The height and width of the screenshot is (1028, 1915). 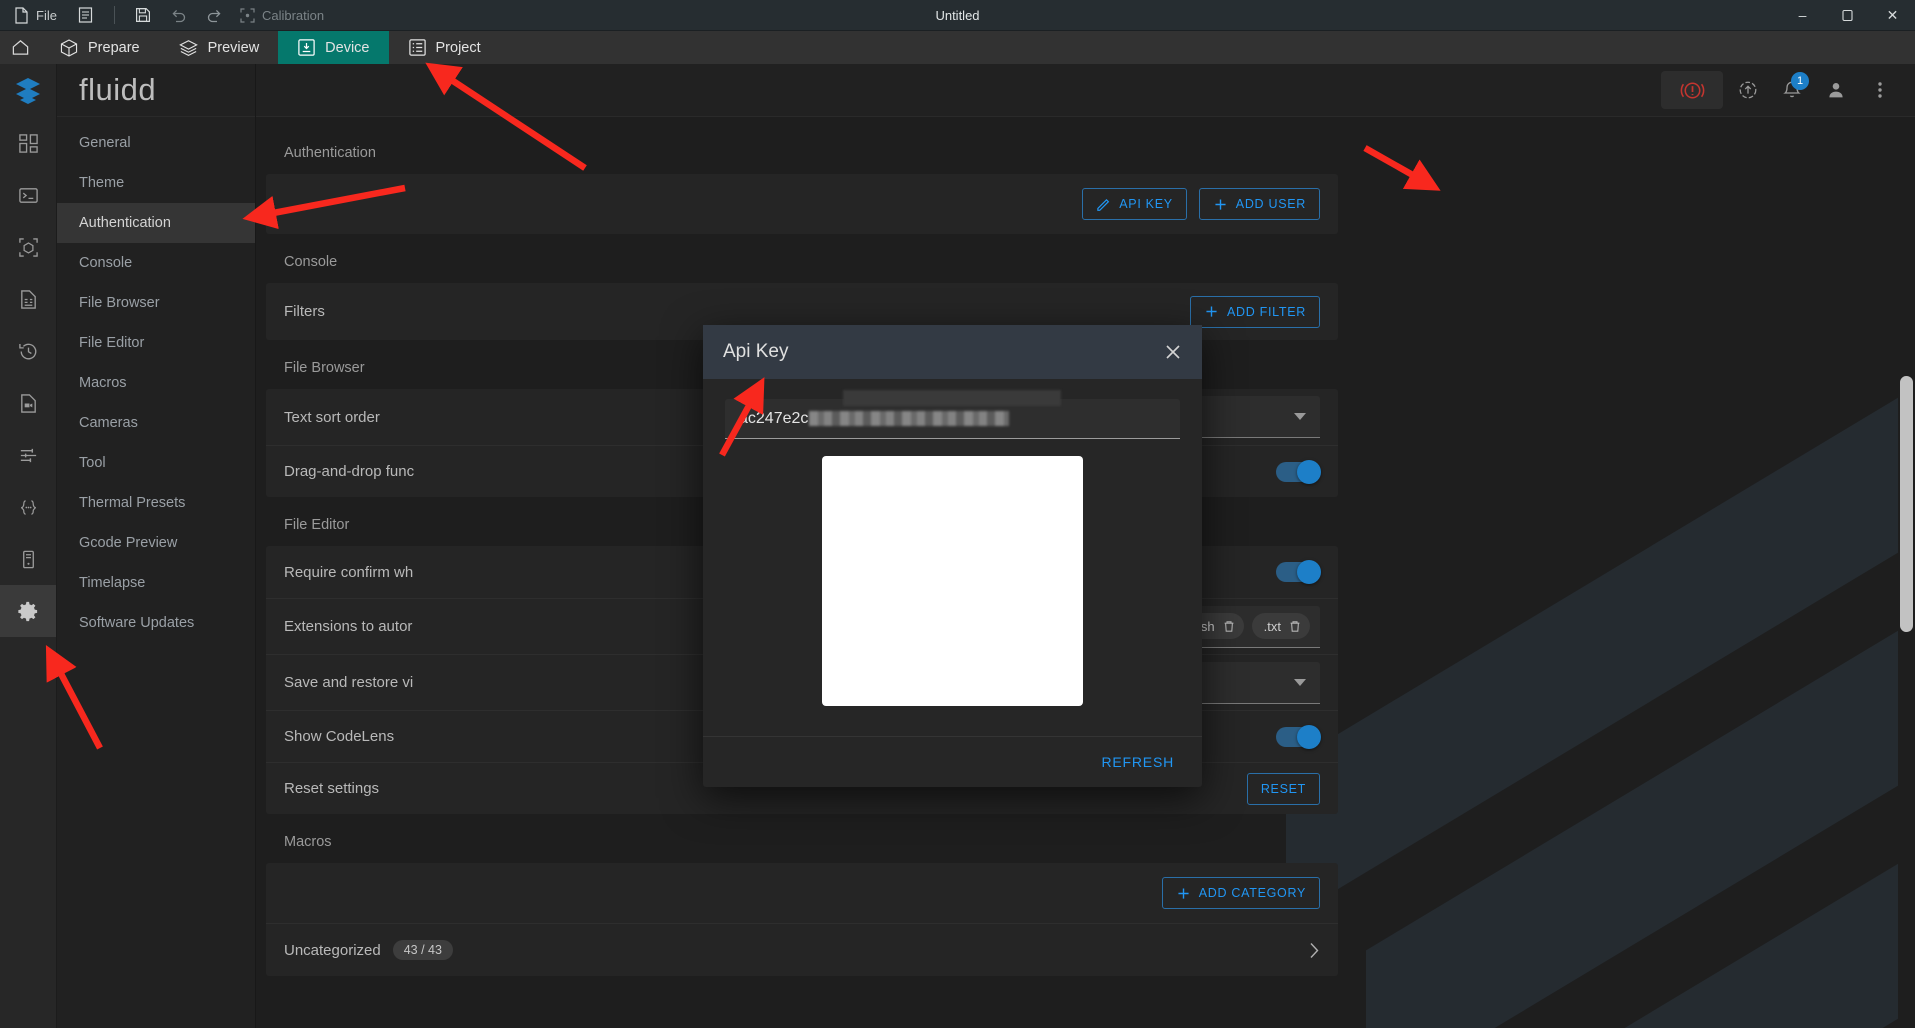 What do you see at coordinates (156, 263) in the screenshot?
I see `sidebar-item-console: Console` at bounding box center [156, 263].